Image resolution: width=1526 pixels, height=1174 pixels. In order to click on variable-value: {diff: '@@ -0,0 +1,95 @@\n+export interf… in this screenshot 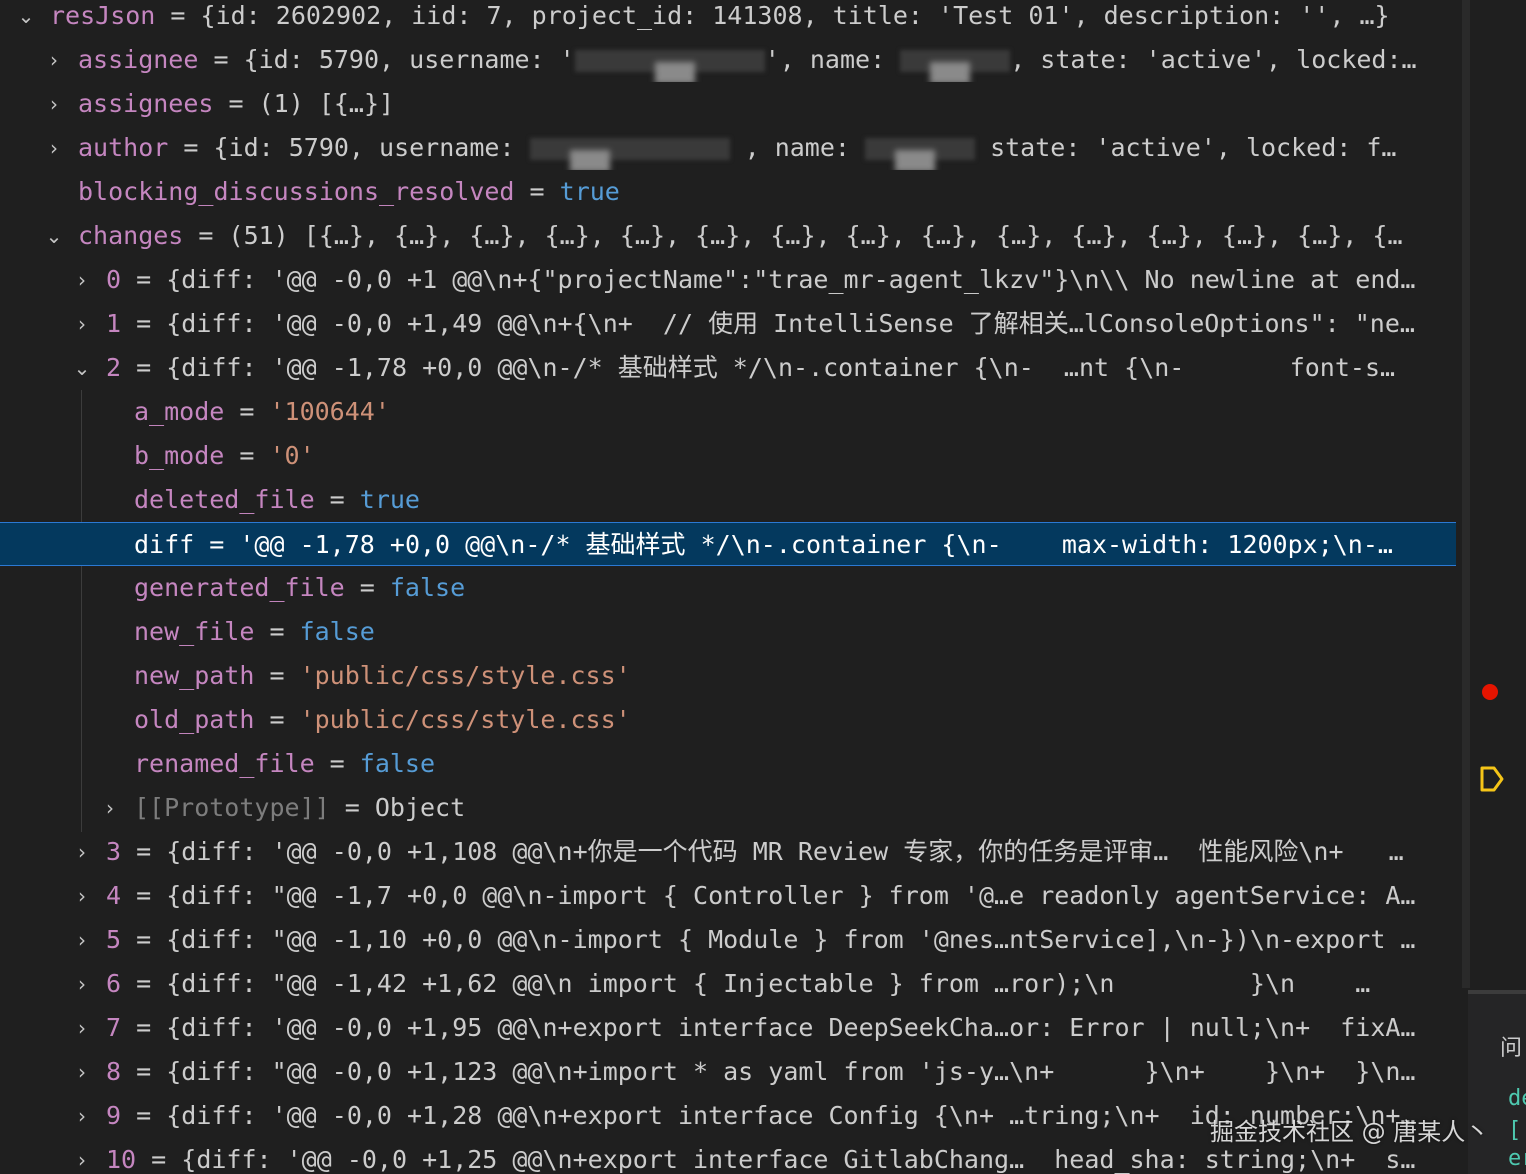, I will do `click(791, 1027)`.